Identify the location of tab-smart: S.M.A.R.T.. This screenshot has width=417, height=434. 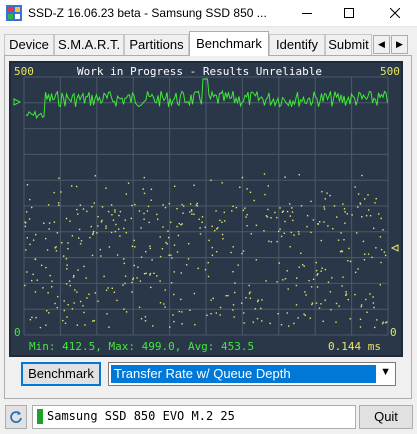
(89, 44).